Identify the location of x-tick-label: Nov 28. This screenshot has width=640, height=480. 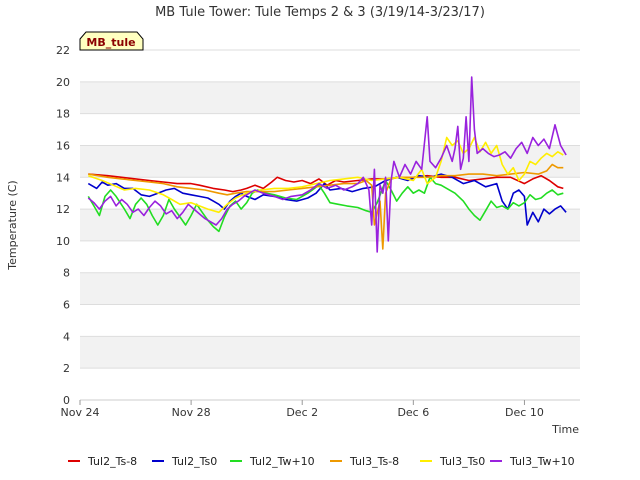
(191, 412).